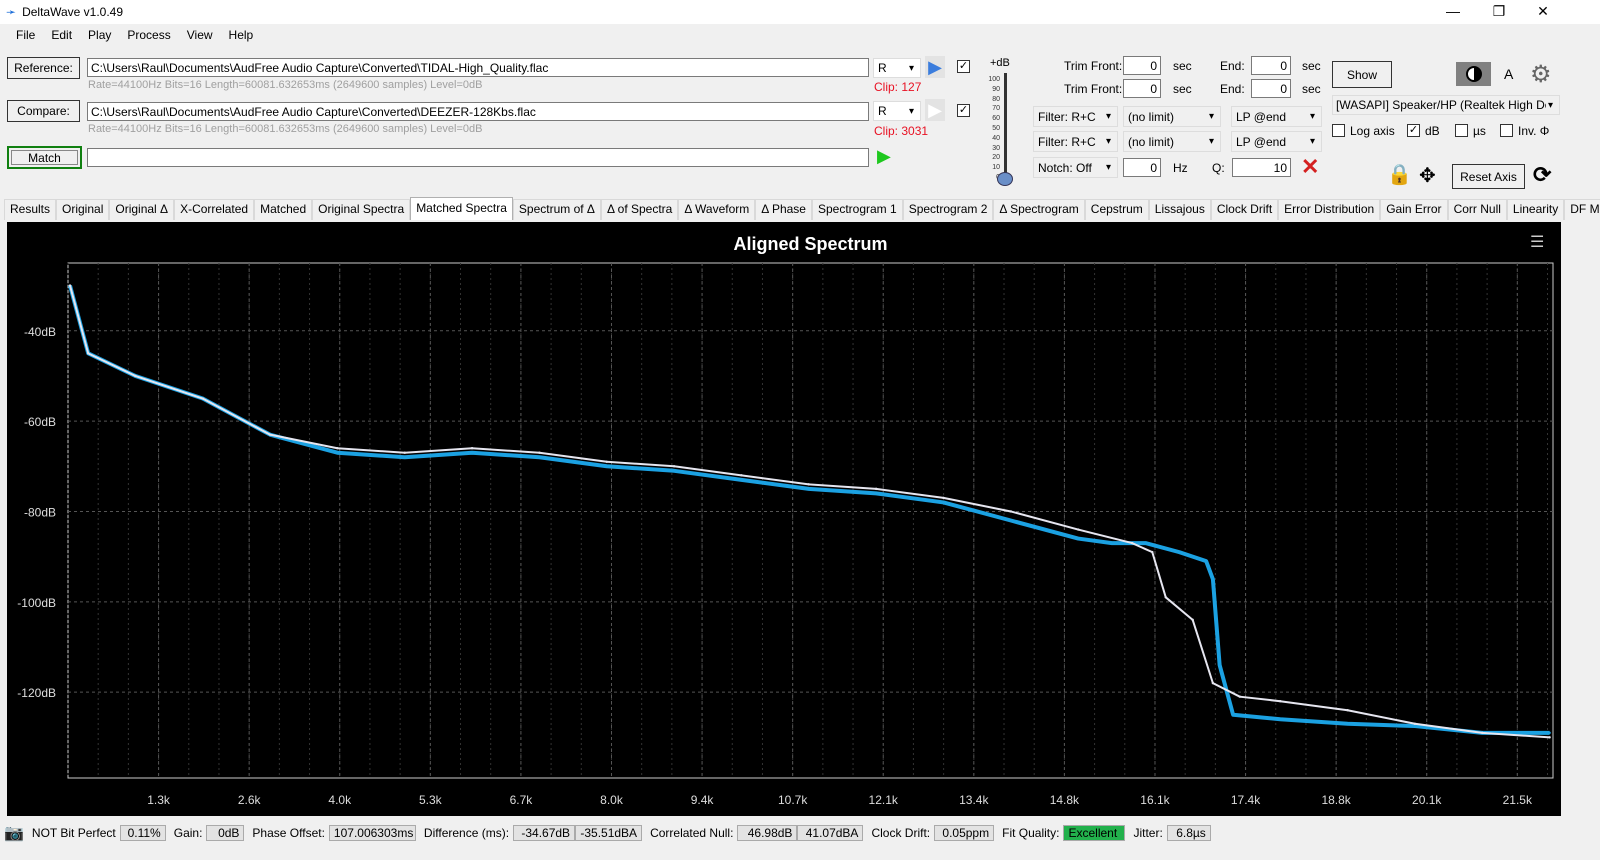 Image resolution: width=1600 pixels, height=860 pixels. I want to click on tab-11: Spectrogram 1, so click(857, 209).